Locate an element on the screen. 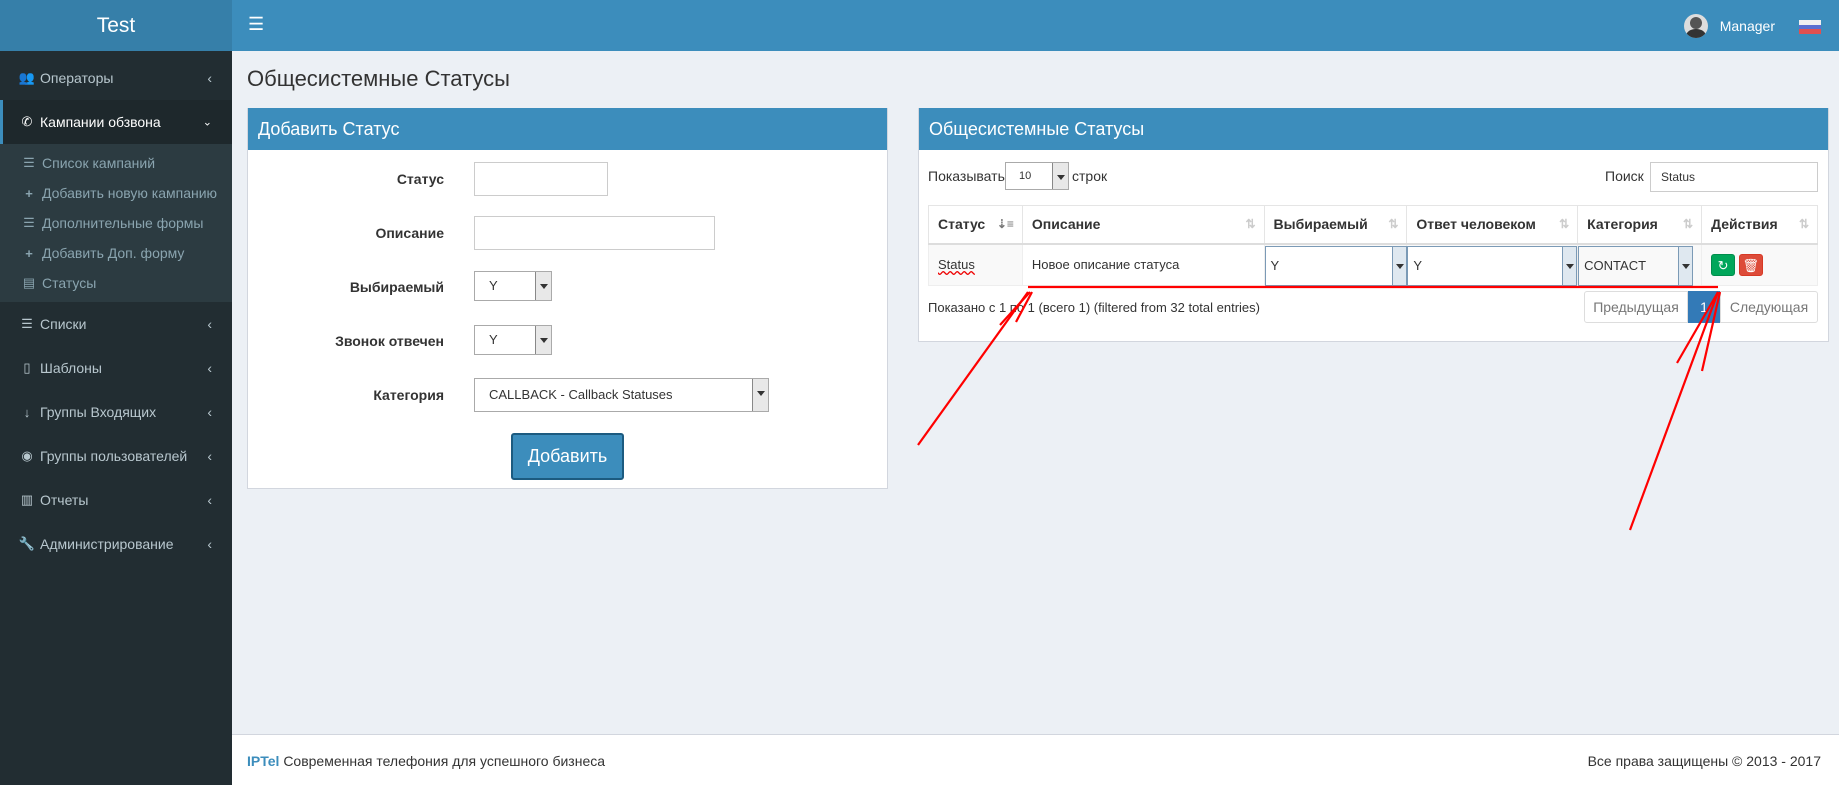 The image size is (1839, 785). actions-cell: ↻ 🗑 is located at coordinates (1759, 264).